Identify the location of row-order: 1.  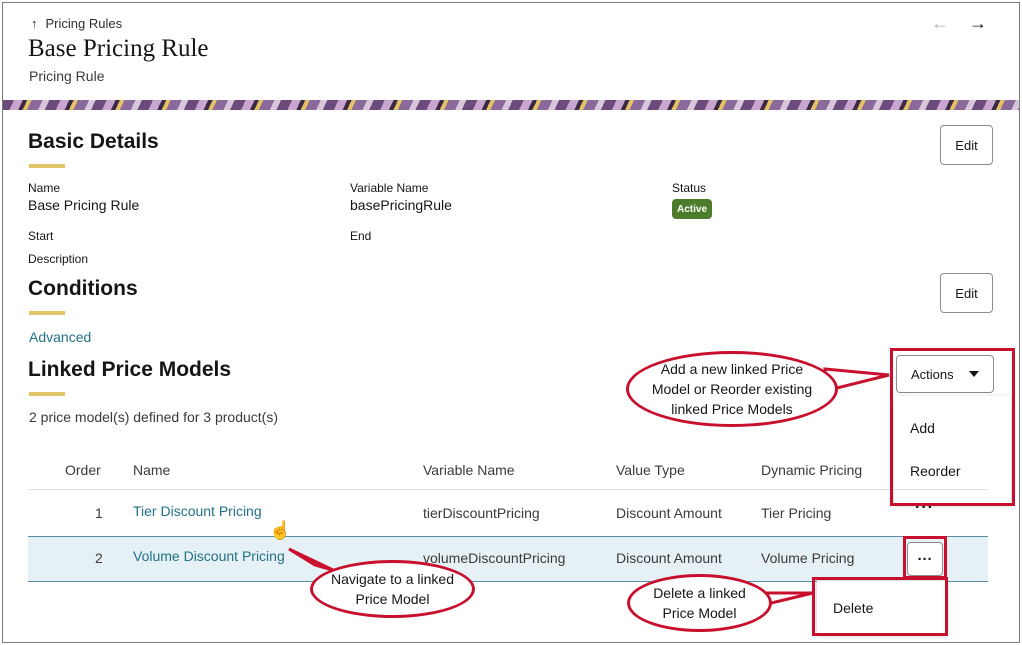
(99, 513).